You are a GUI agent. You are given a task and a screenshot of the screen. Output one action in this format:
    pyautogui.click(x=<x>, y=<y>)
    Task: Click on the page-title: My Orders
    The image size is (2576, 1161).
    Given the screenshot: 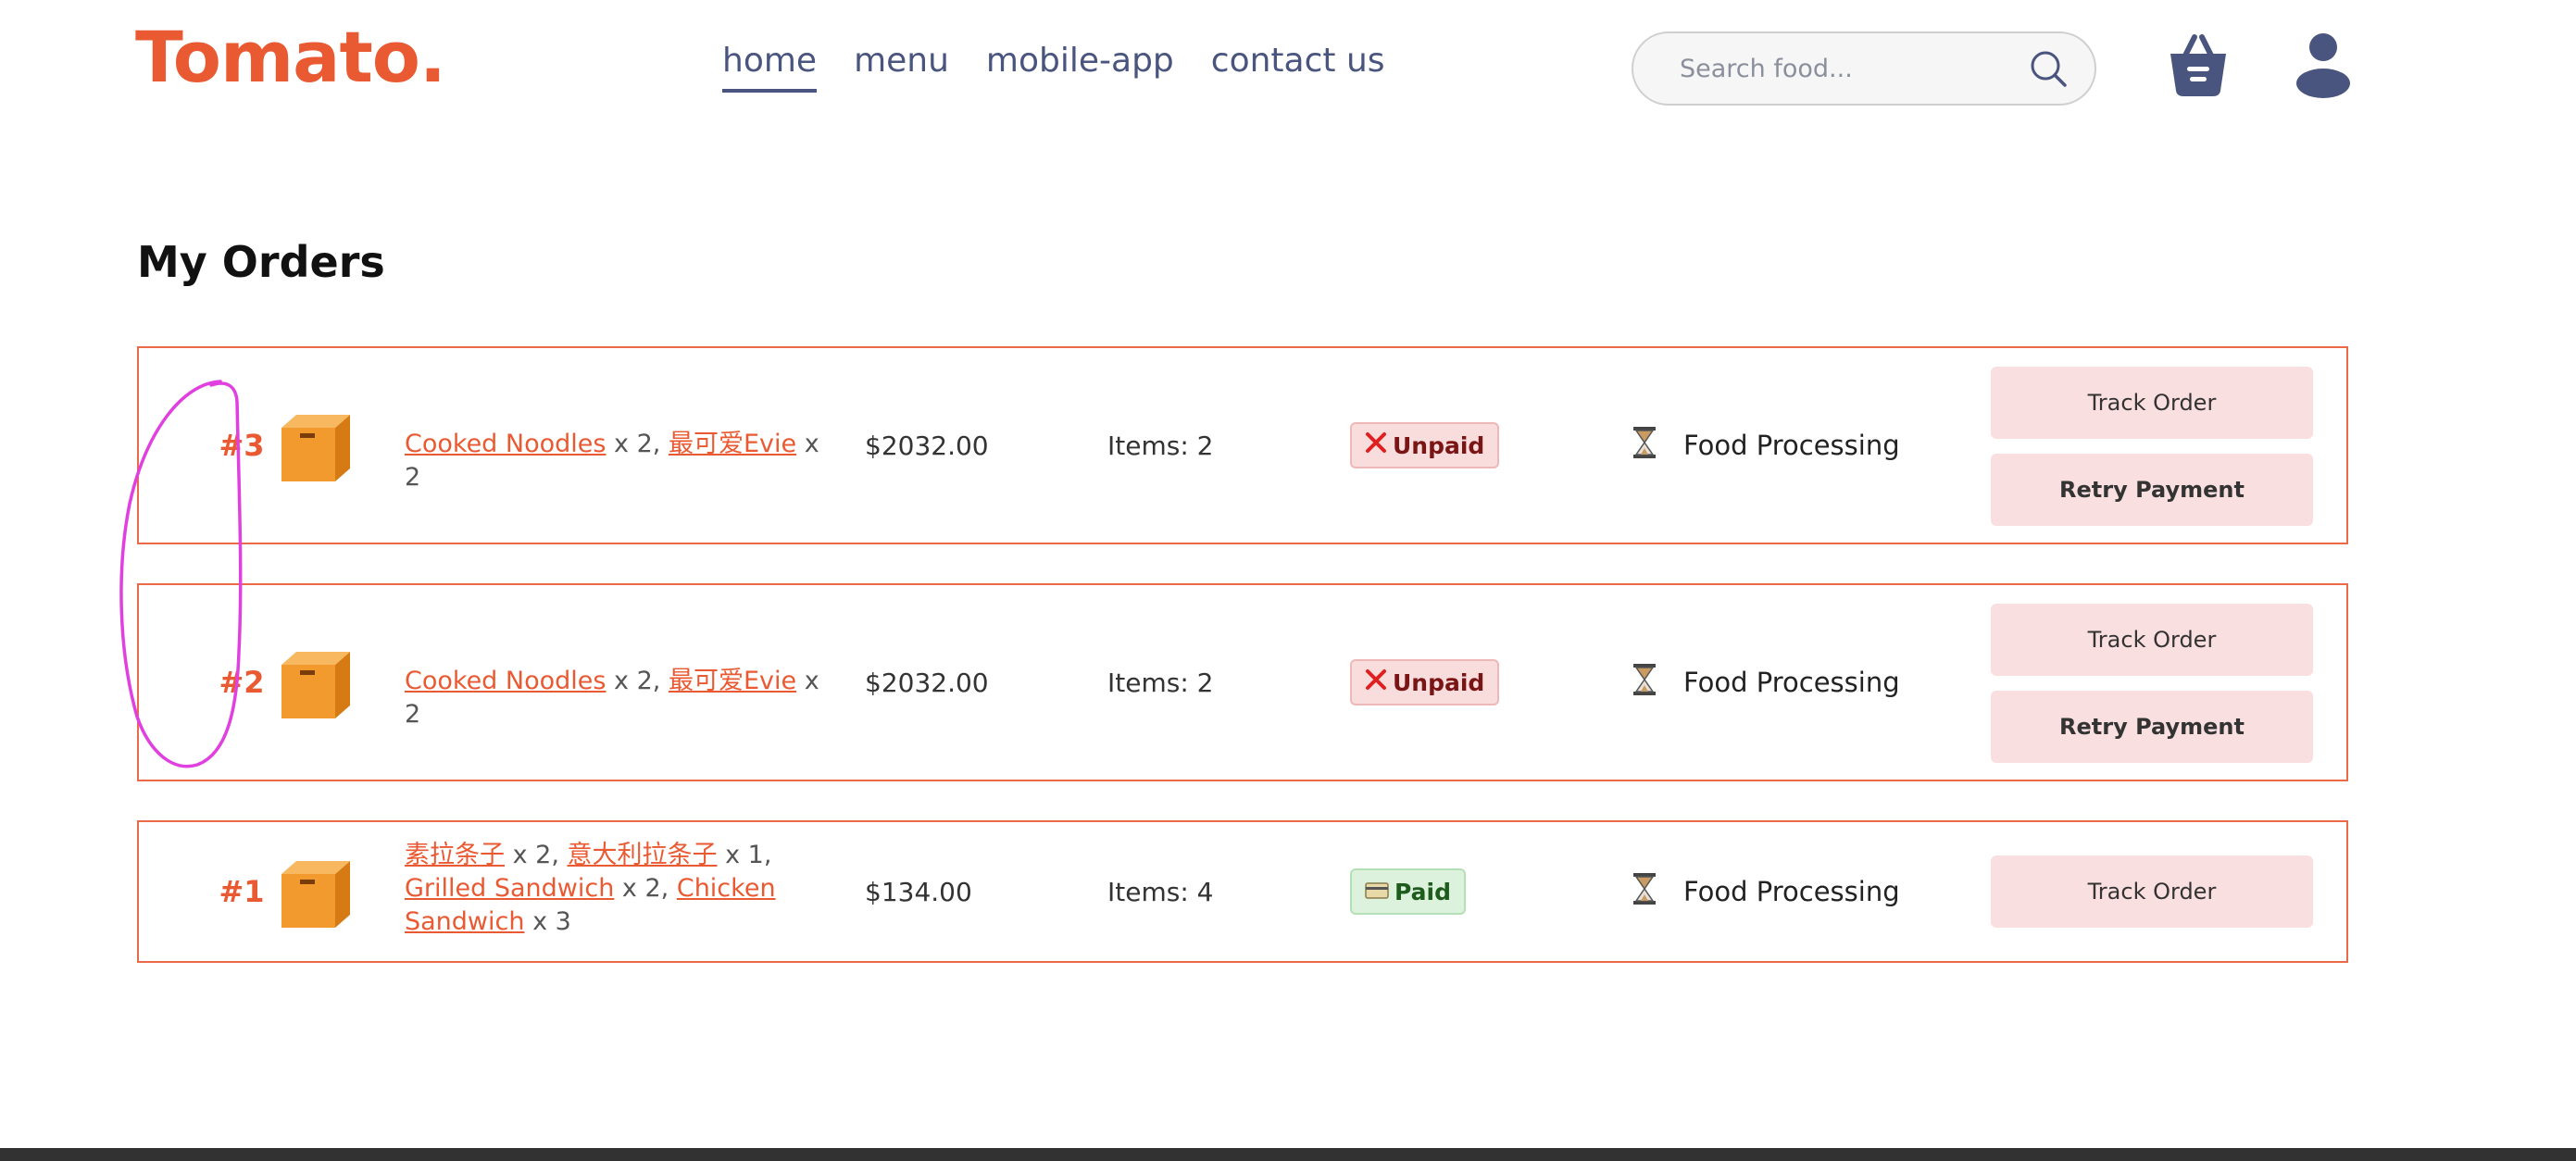 What is the action you would take?
    pyautogui.click(x=261, y=262)
    